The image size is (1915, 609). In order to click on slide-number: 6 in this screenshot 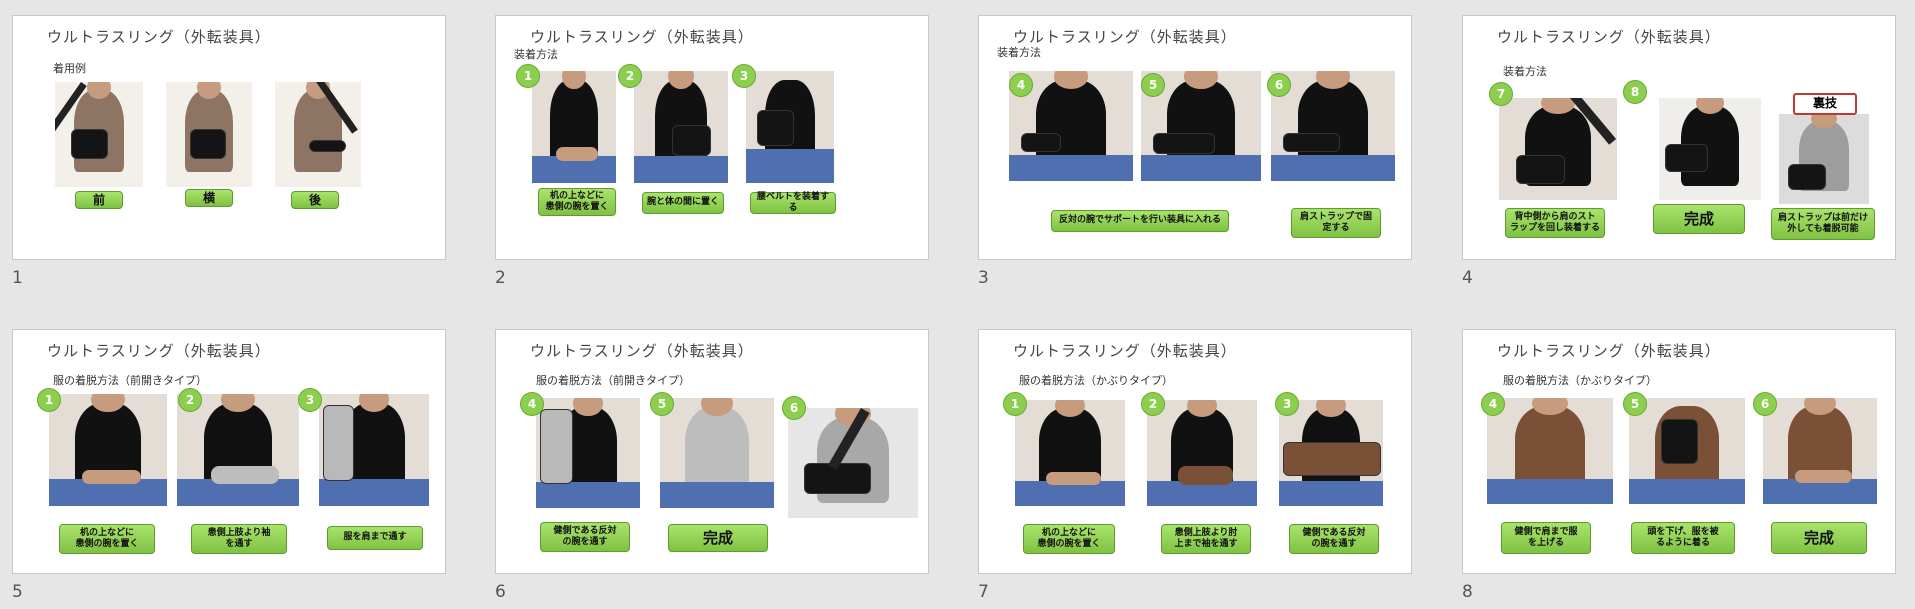, I will do `click(500, 592)`.